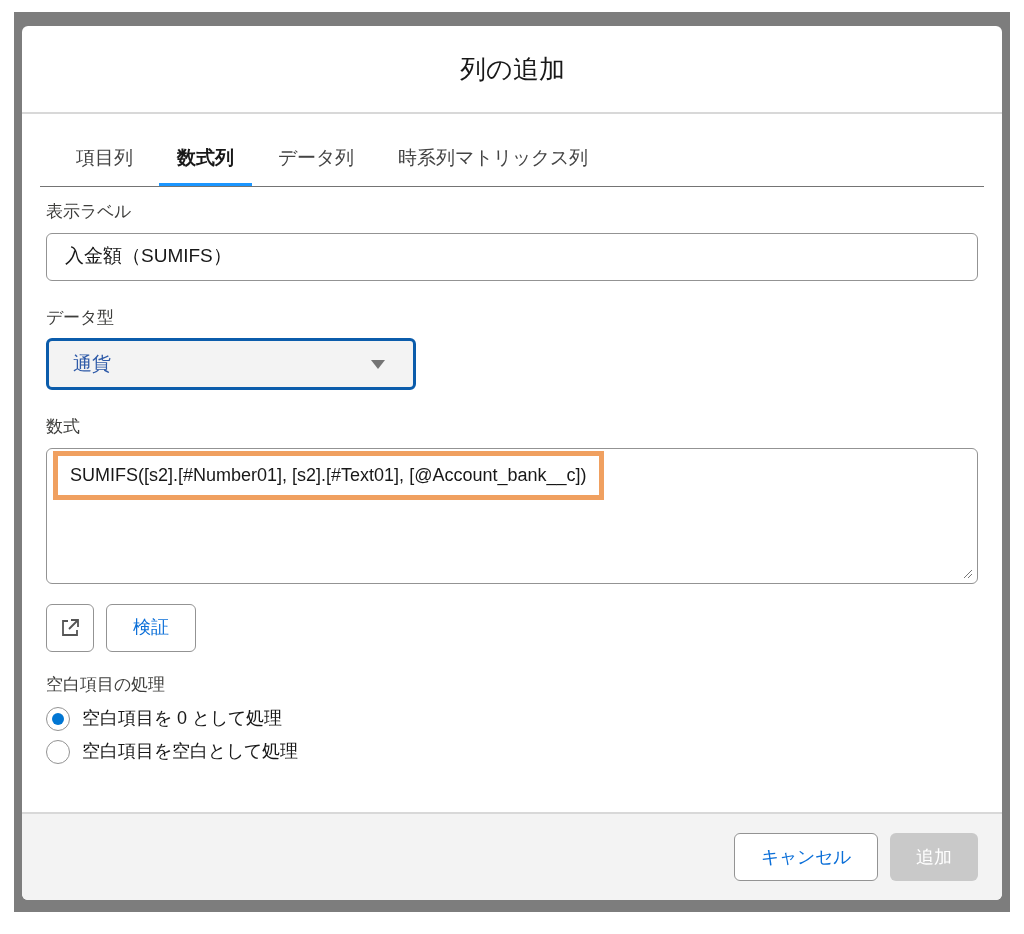  What do you see at coordinates (151, 627) in the screenshot?
I see `validate-button: 検証` at bounding box center [151, 627].